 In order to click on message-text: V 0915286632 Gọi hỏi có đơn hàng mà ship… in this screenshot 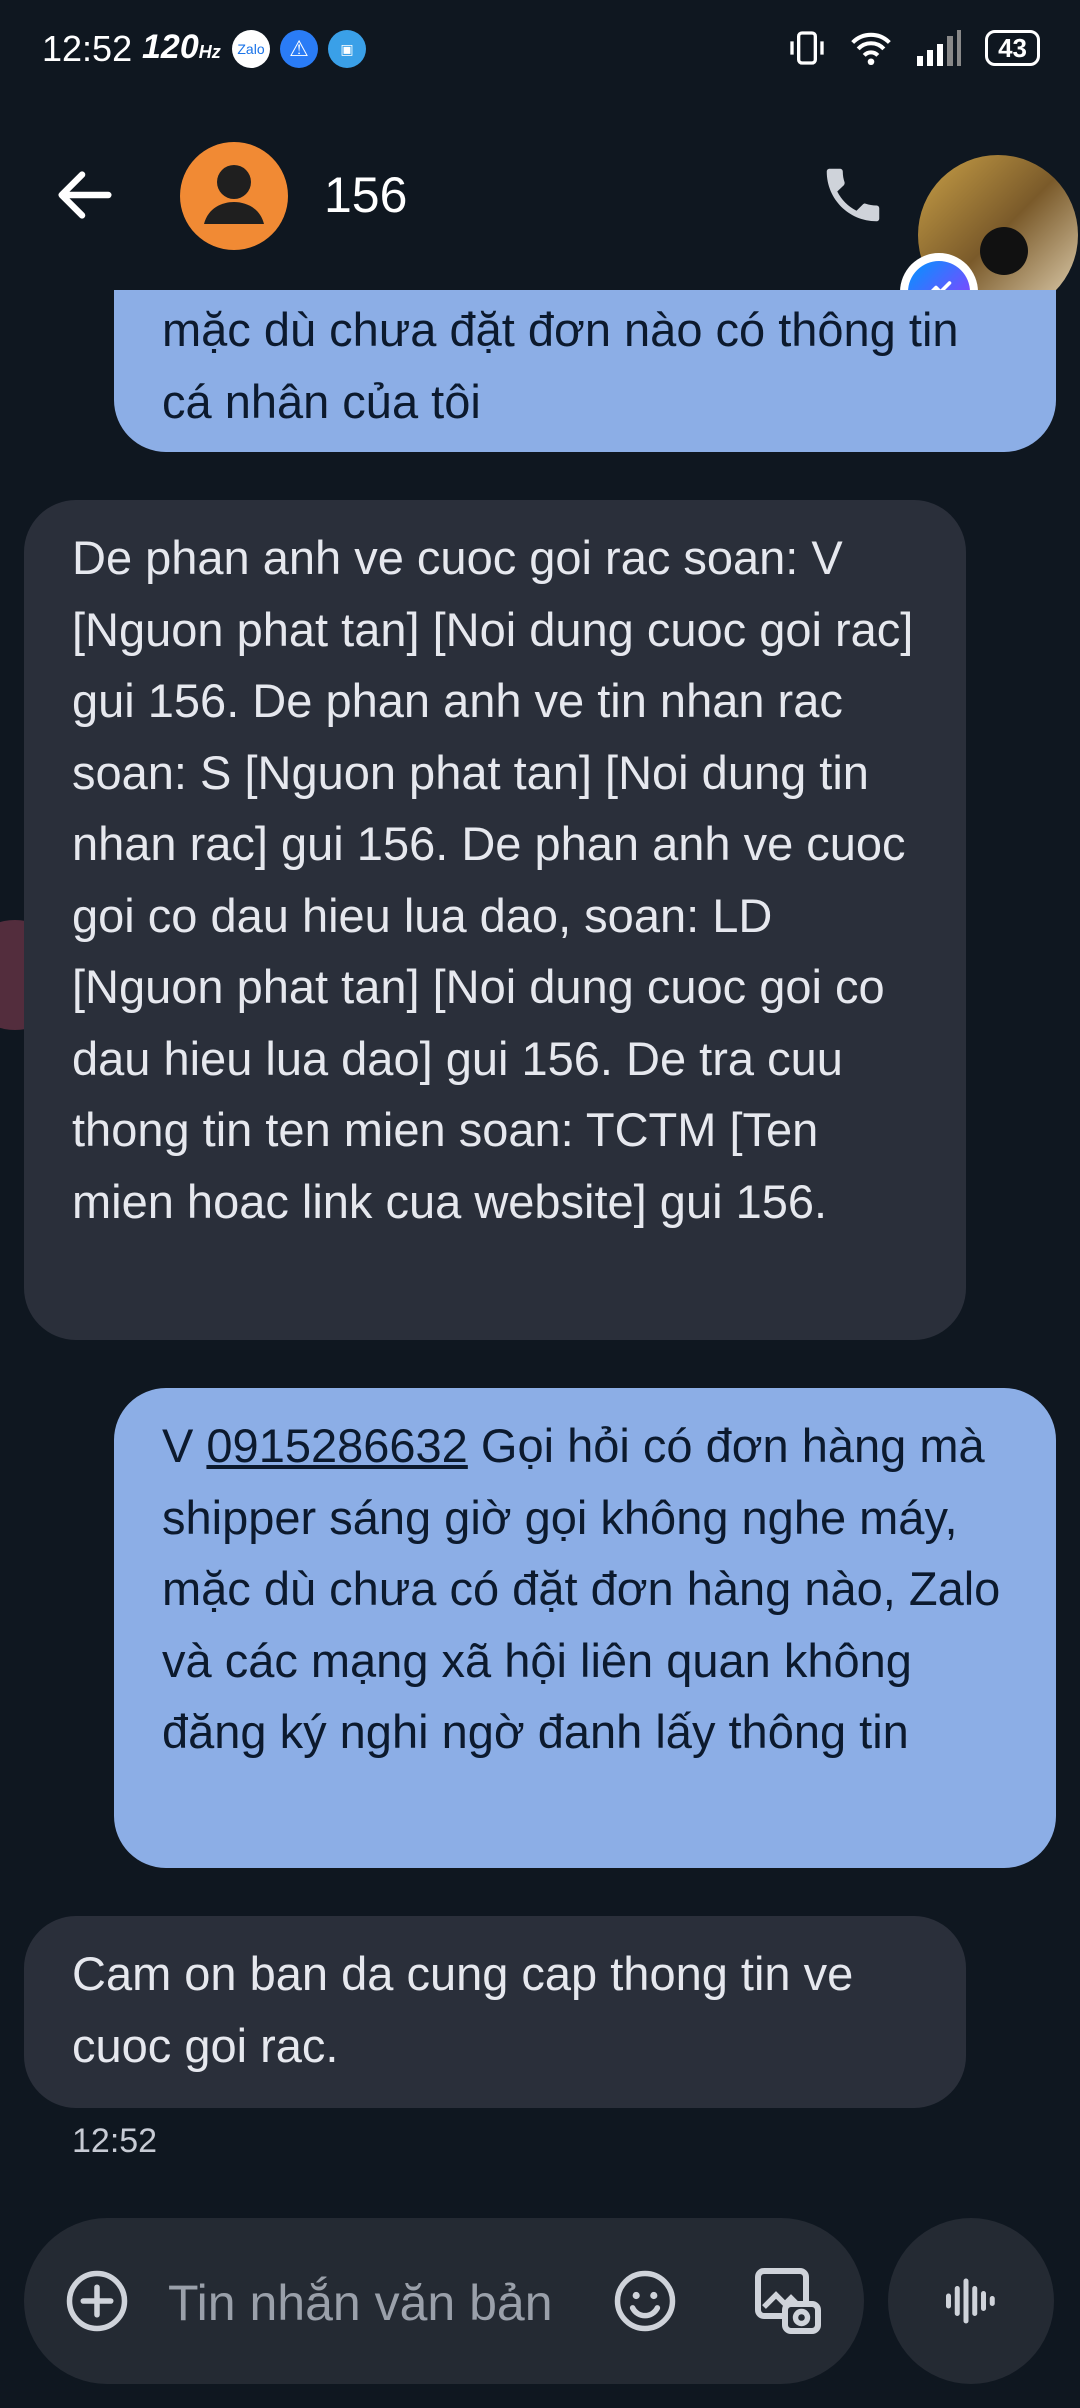, I will do `click(585, 1589)`.